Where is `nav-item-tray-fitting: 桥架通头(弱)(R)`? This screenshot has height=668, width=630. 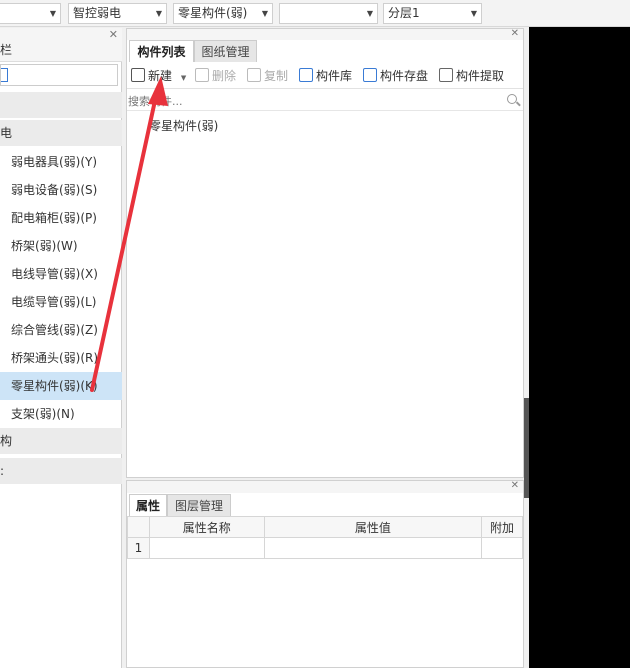
nav-item-tray-fitting: 桥架通头(弱)(R) is located at coordinates (61, 358).